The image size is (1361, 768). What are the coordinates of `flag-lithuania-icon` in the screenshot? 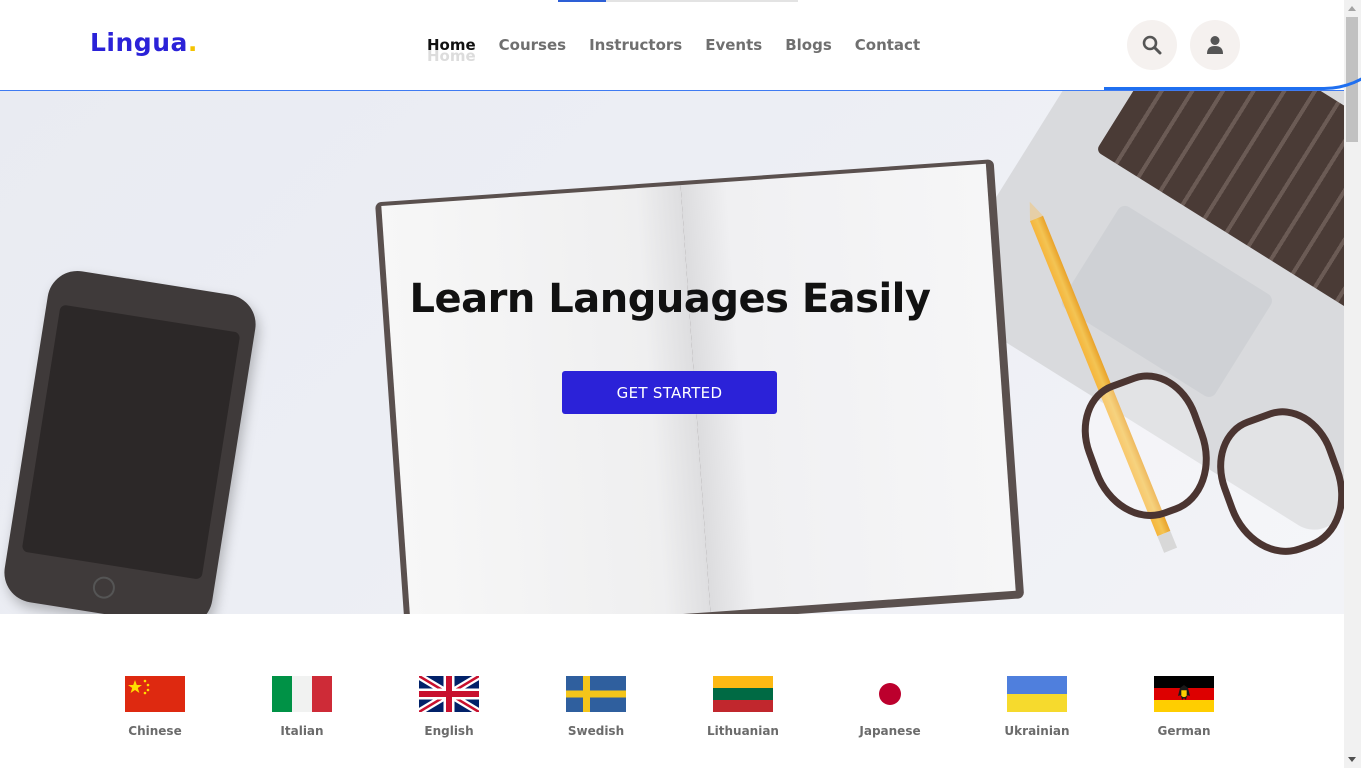 It's located at (743, 694).